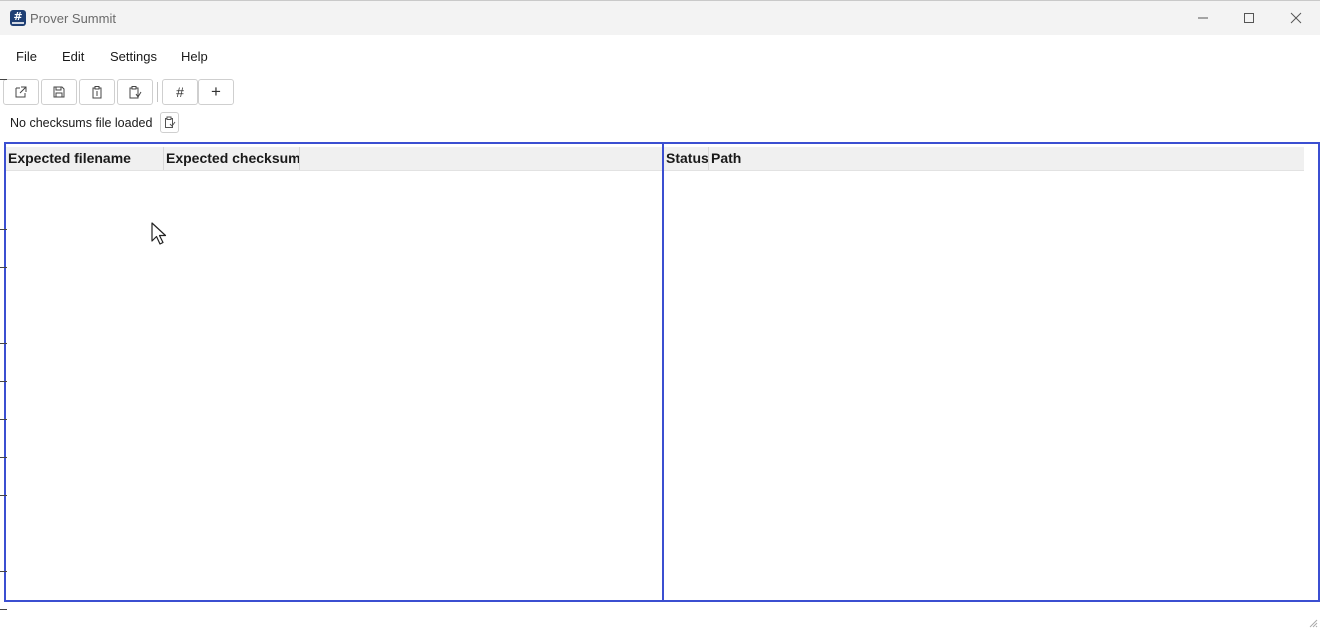 Image resolution: width=1320 pixels, height=630 pixels. Describe the element at coordinates (85, 158) in the screenshot. I see `column-expected-filename: Expected filename` at that location.